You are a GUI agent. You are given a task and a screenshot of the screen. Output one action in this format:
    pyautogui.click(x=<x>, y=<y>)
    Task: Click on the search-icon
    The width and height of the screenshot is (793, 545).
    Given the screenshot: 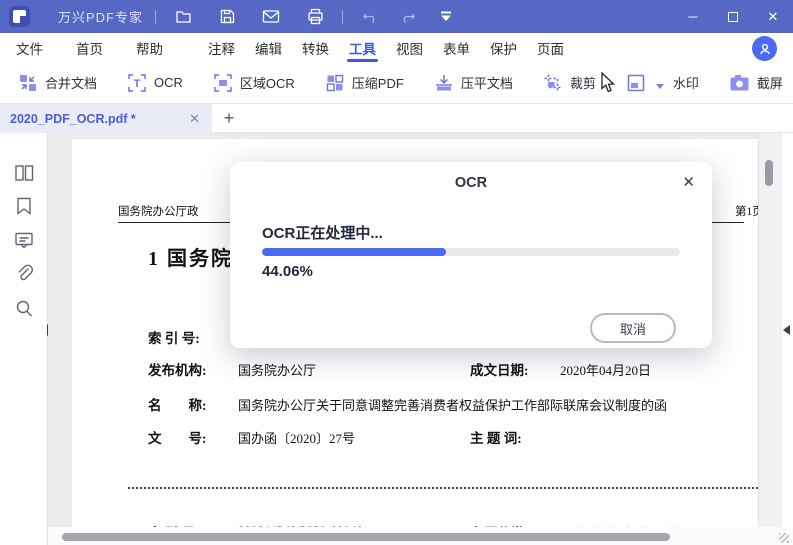 What is the action you would take?
    pyautogui.click(x=24, y=310)
    